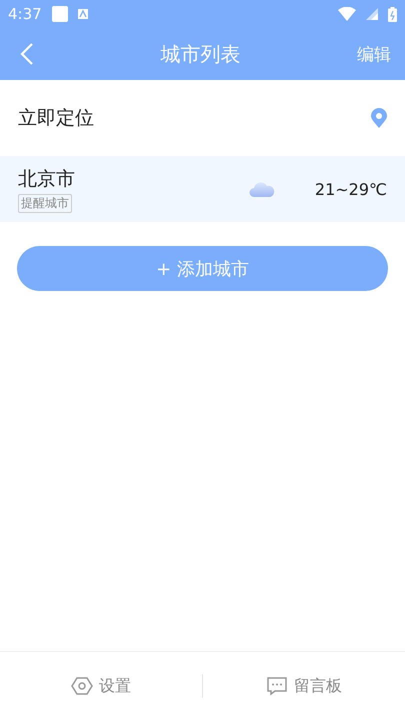 Image resolution: width=405 pixels, height=720 pixels. I want to click on add-city-button: + 添加城市, so click(202, 268).